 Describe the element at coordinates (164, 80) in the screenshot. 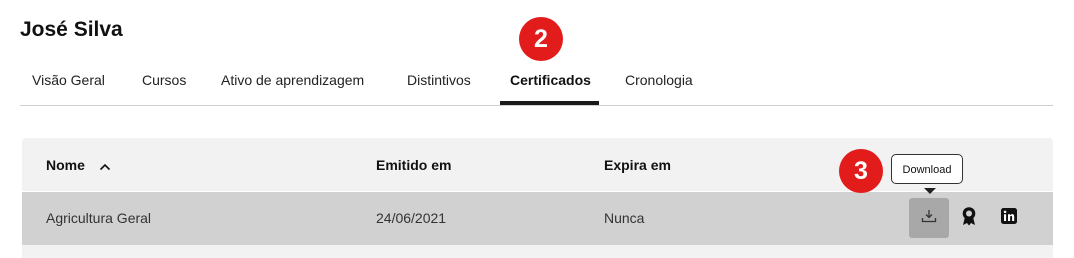

I see `tab-courses: Cursos` at that location.